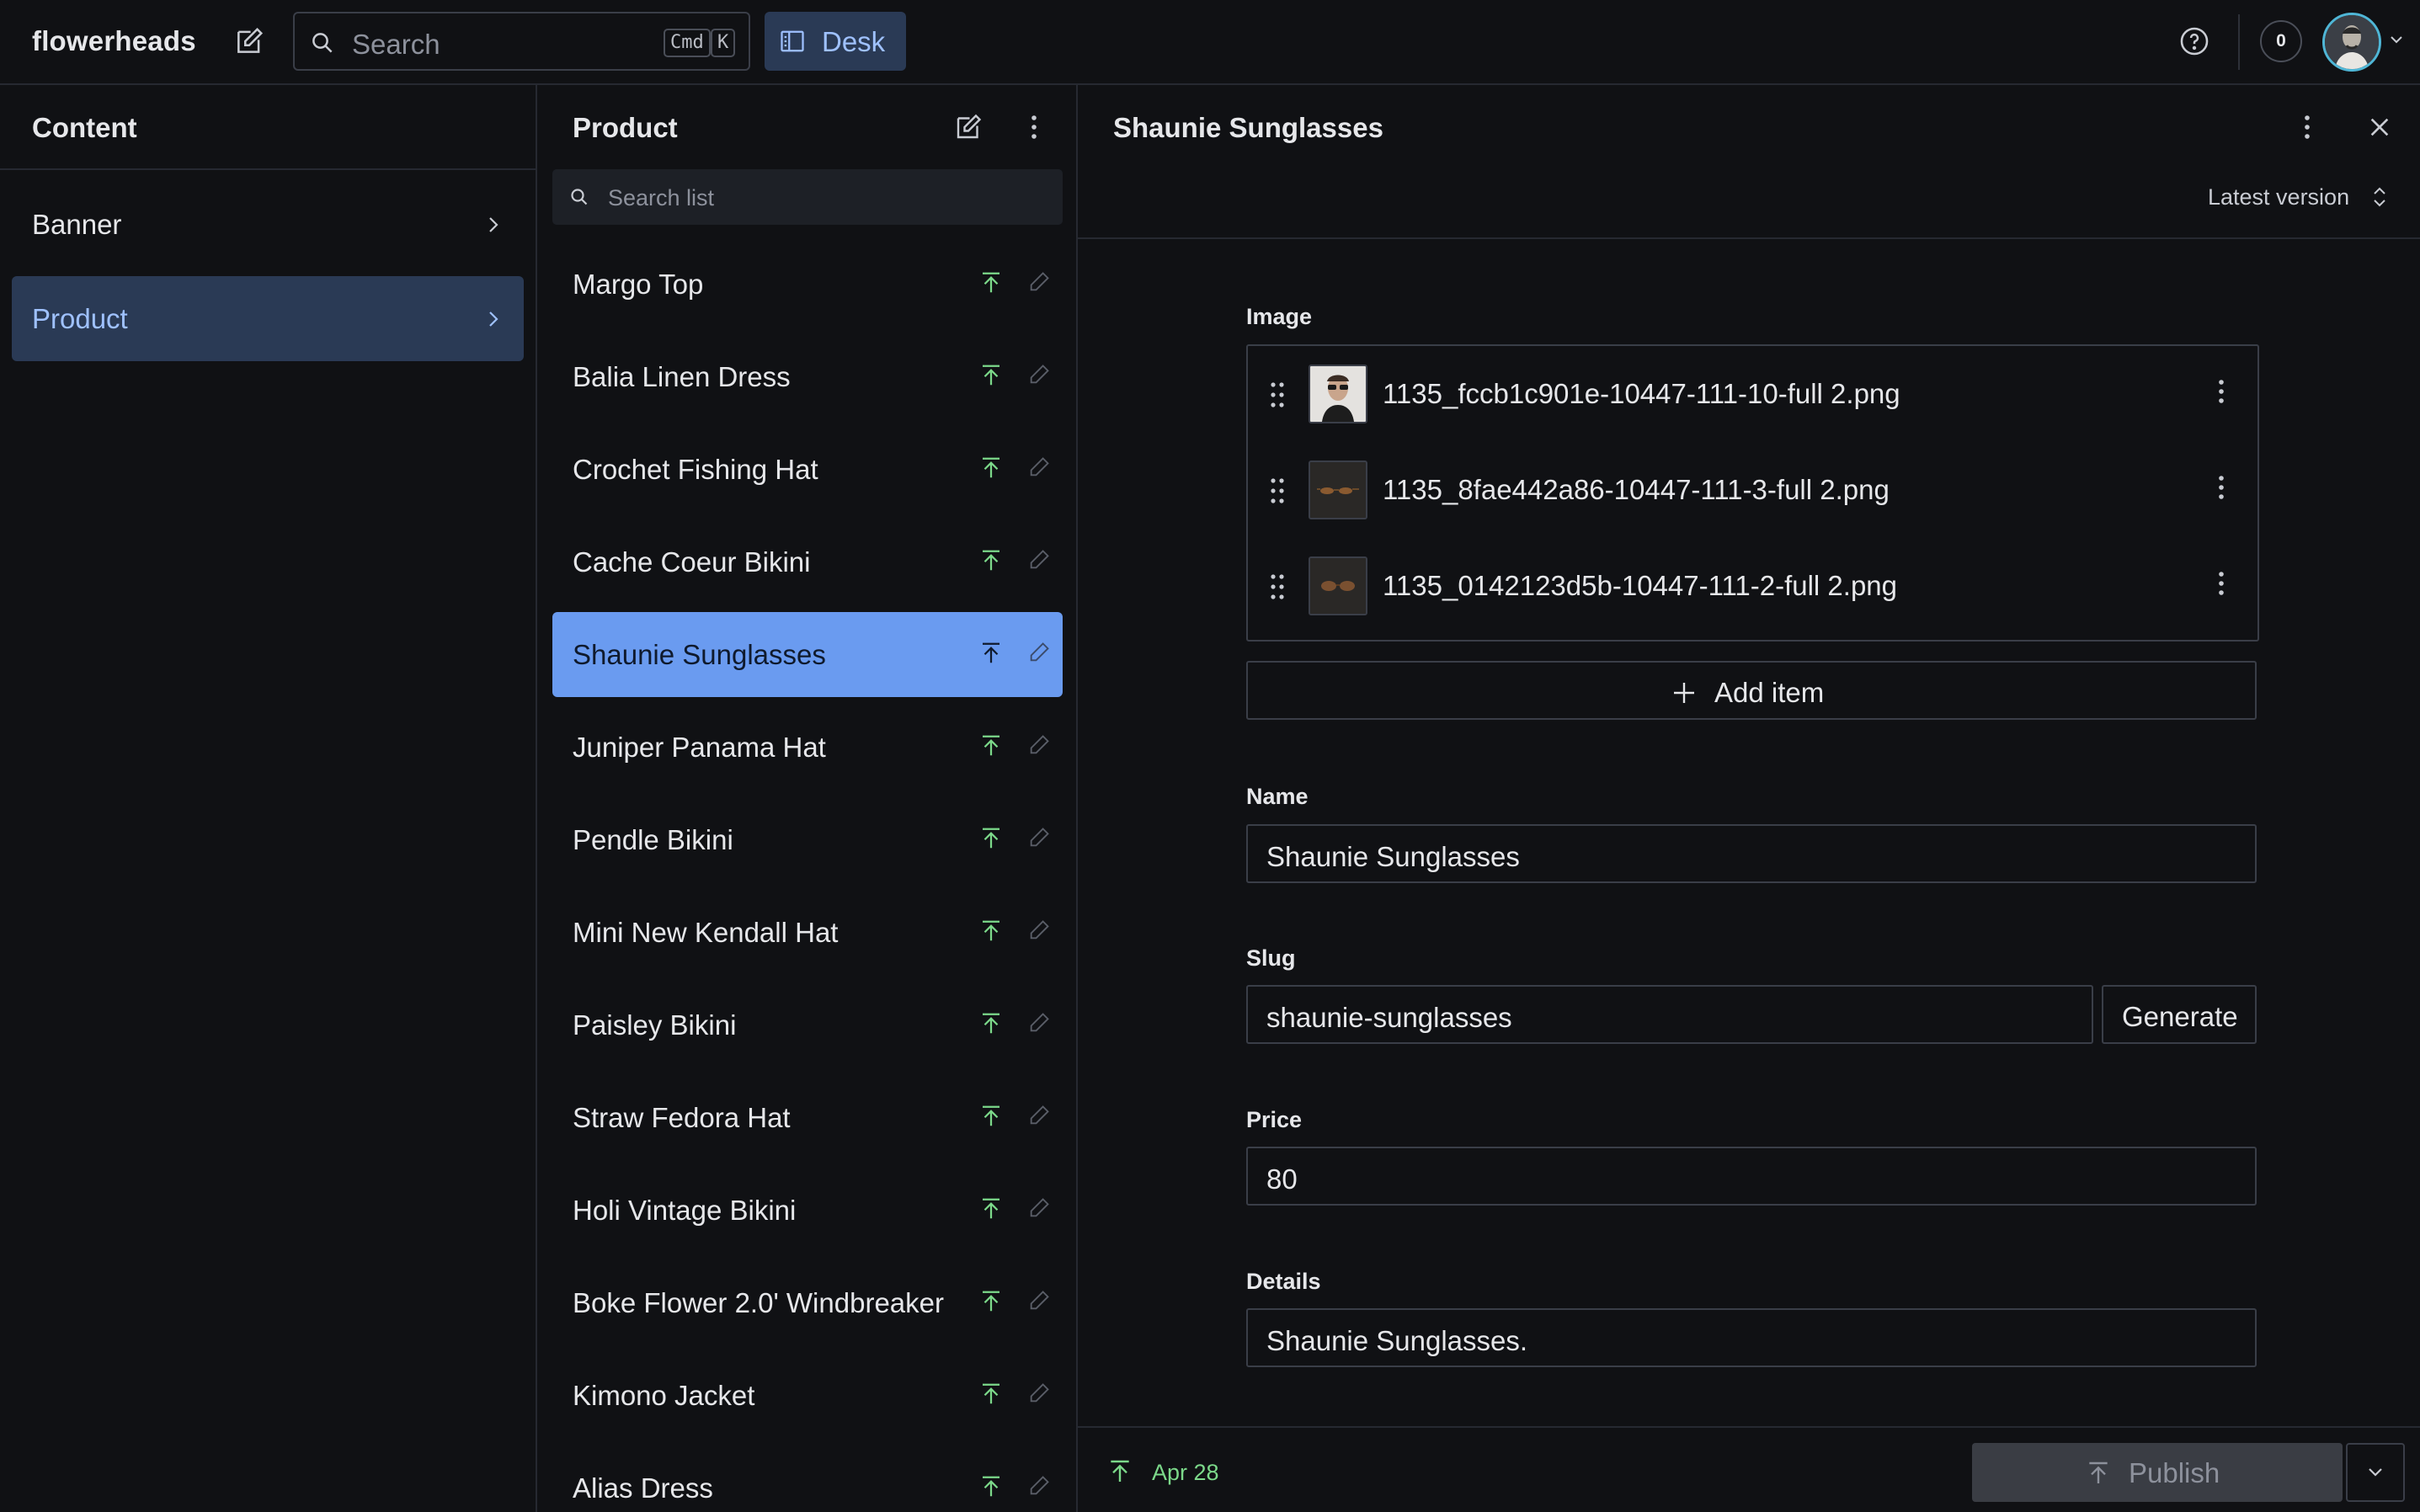 The image size is (2420, 1512). I want to click on price-input: 80, so click(1751, 1176).